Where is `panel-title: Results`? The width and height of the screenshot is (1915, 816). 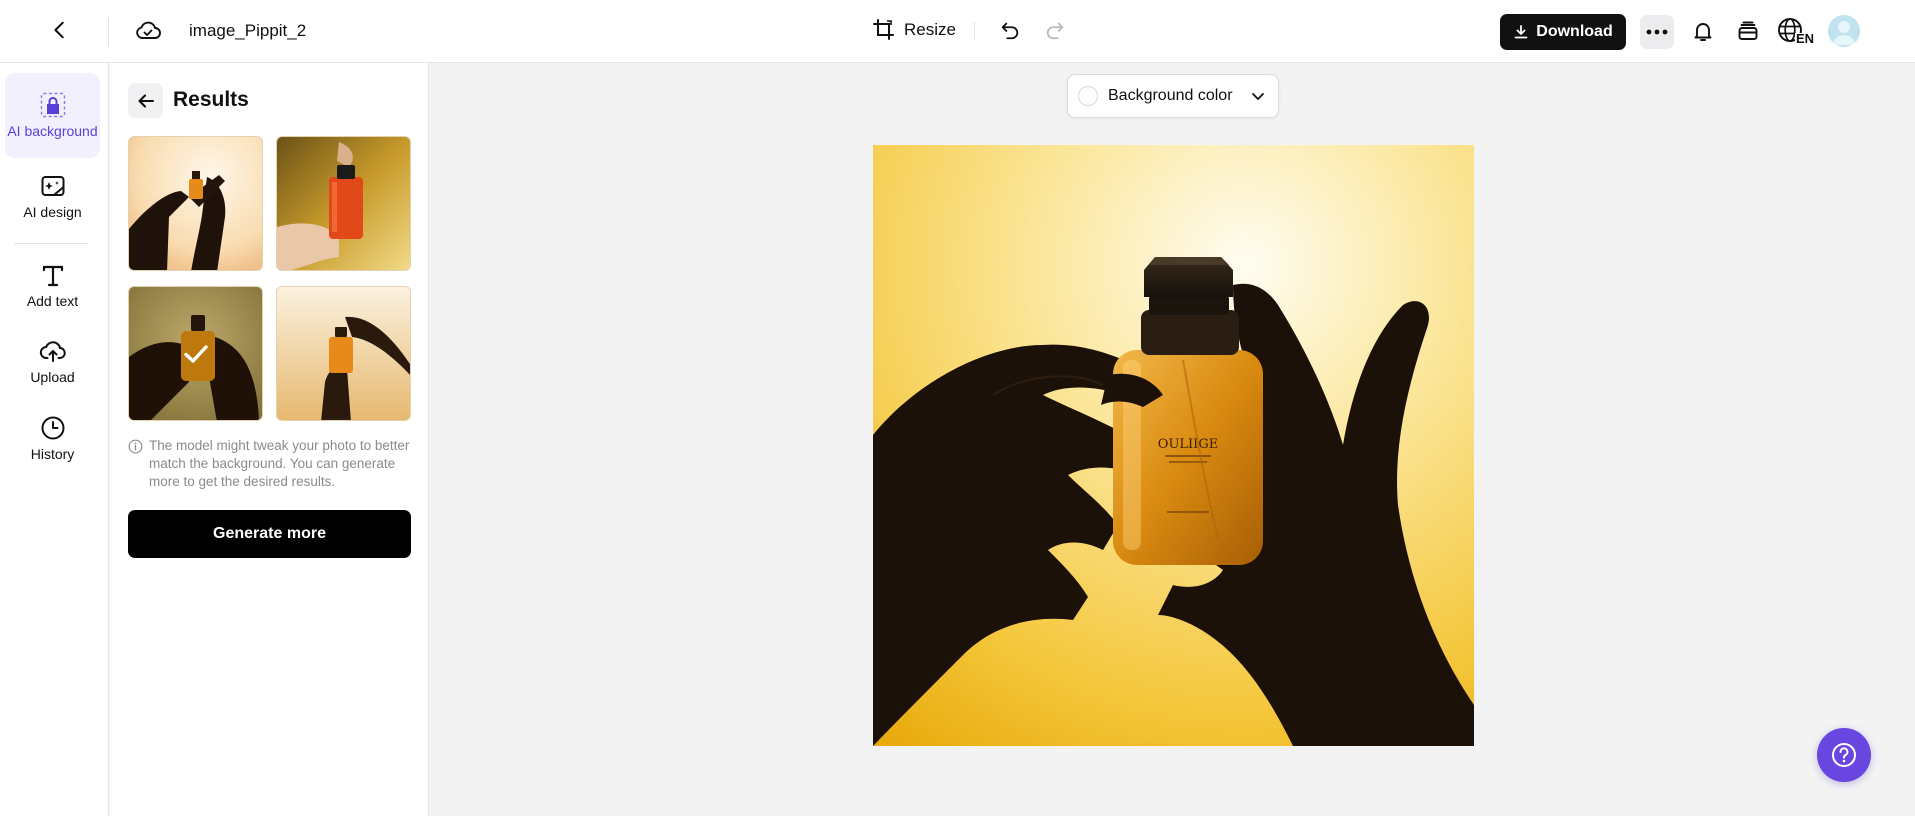 panel-title: Results is located at coordinates (211, 99).